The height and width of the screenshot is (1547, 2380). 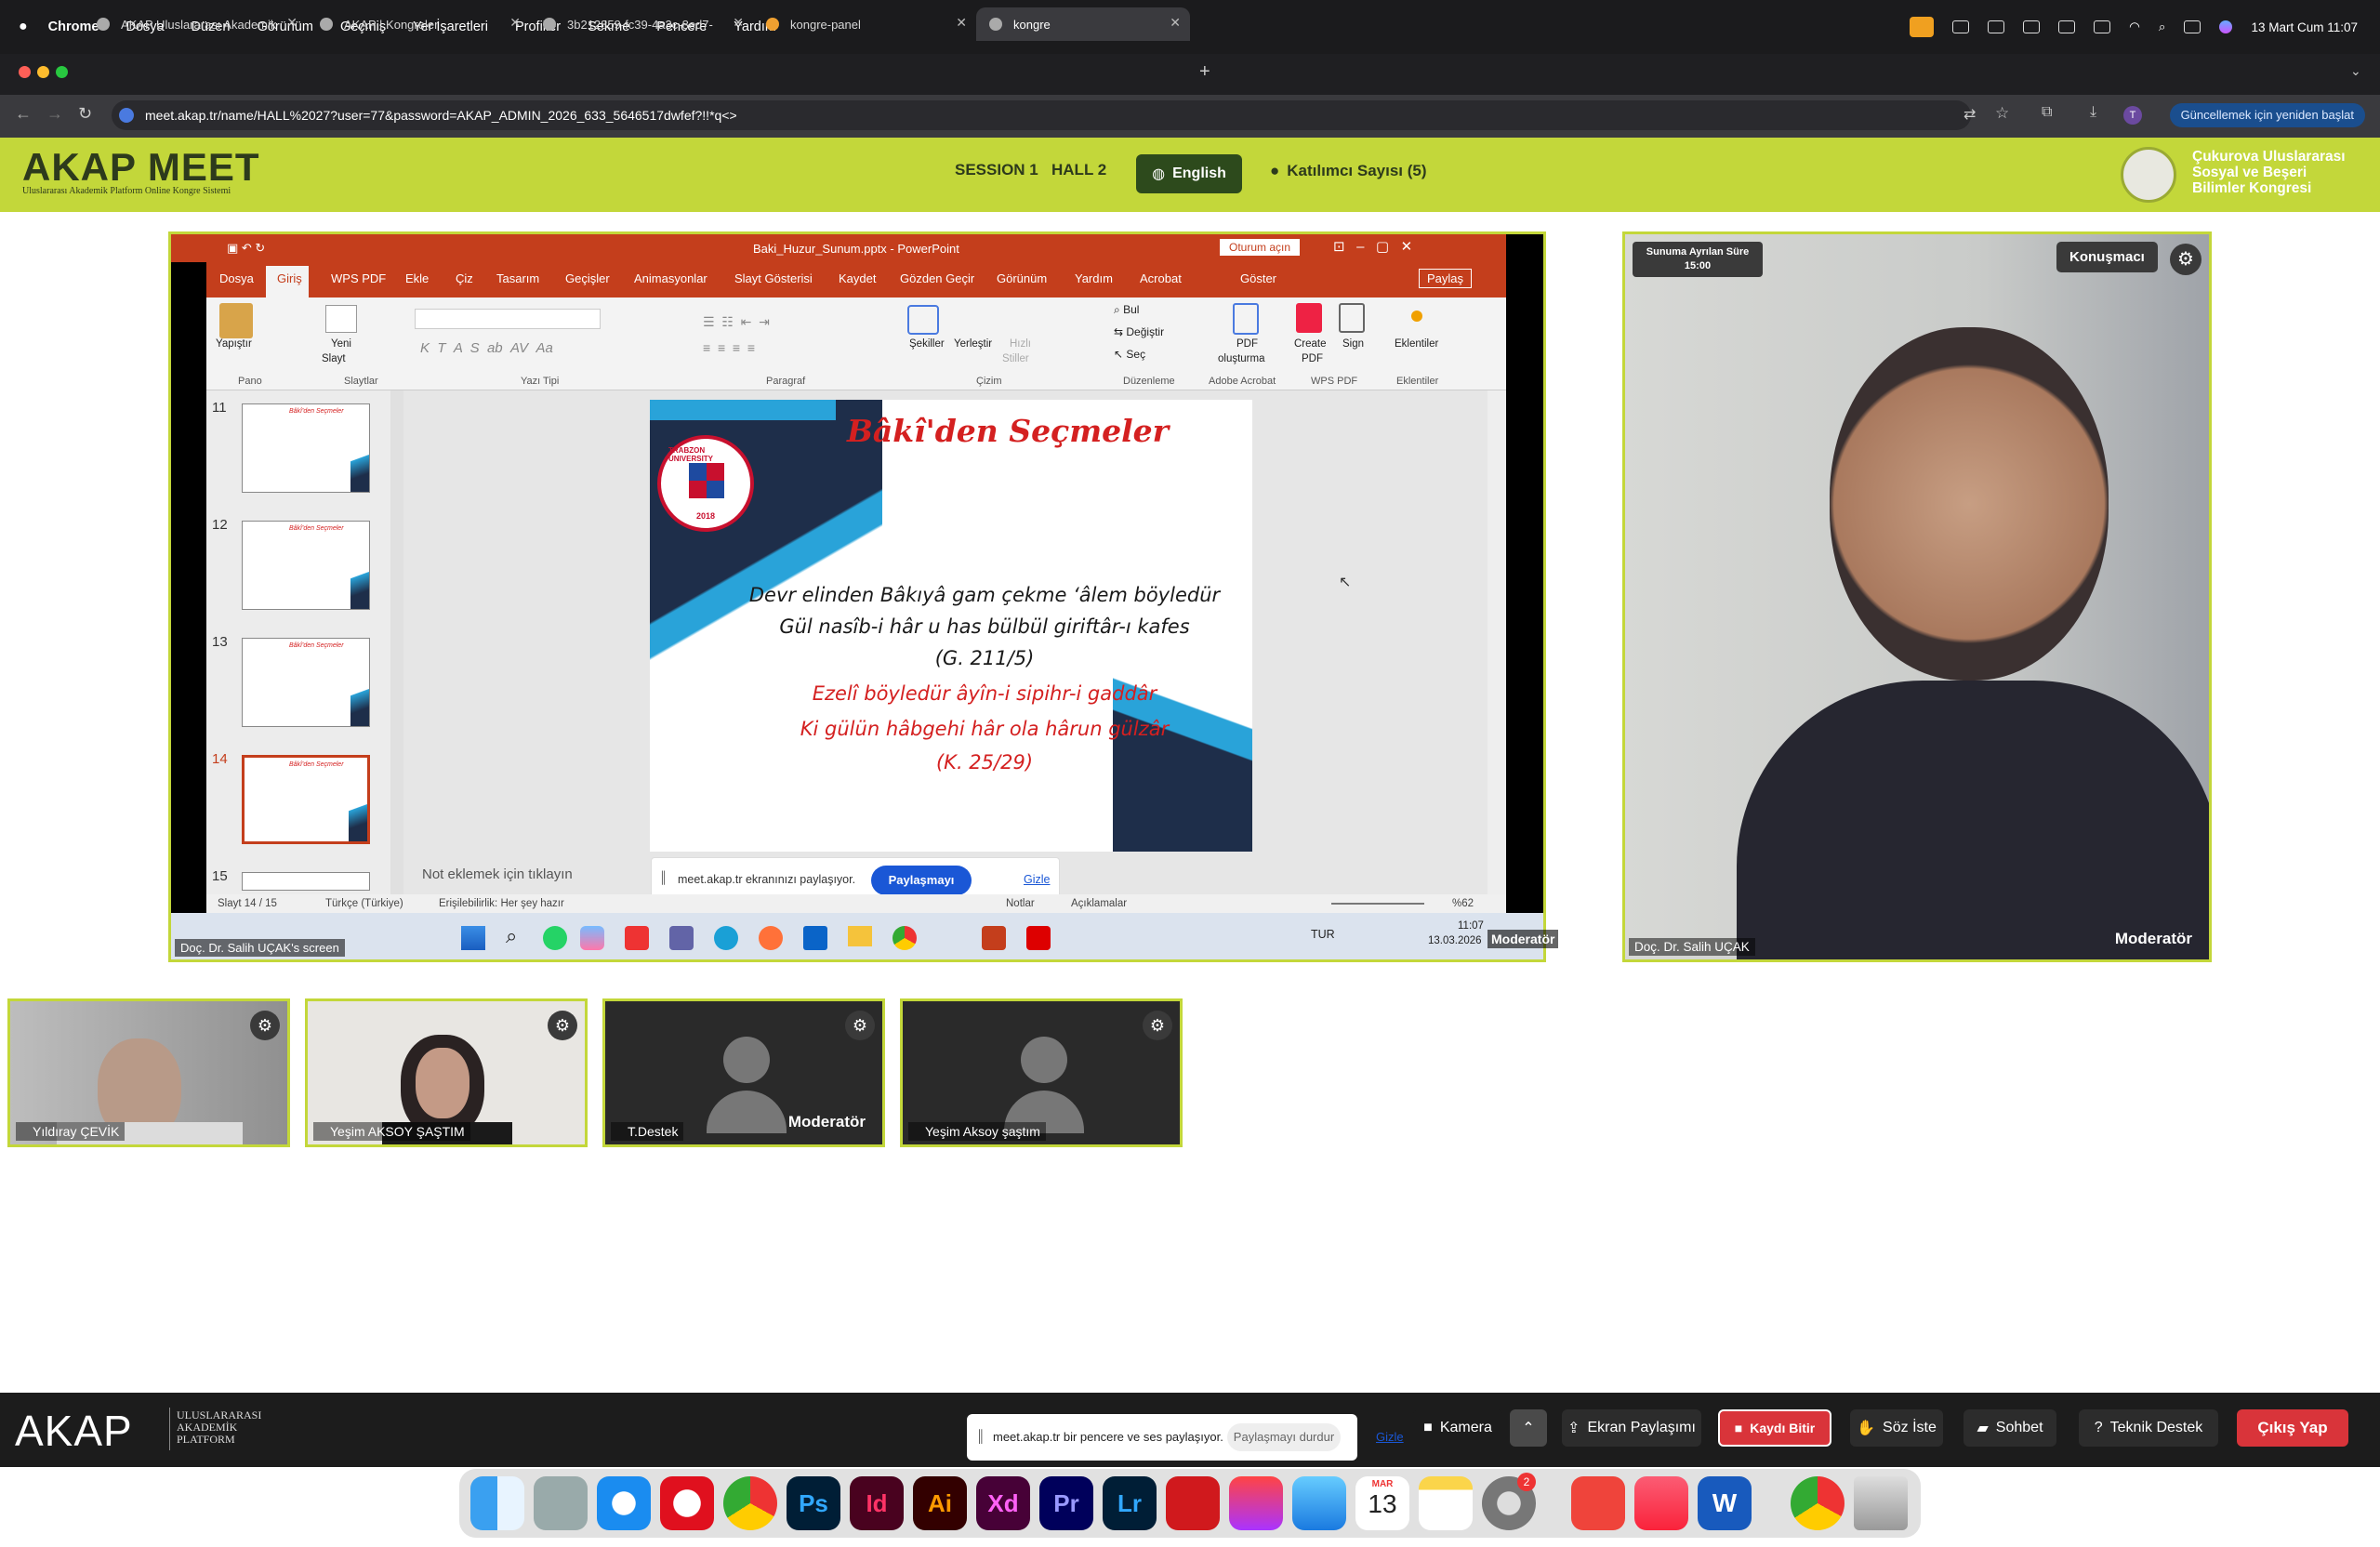 What do you see at coordinates (1457, 1428) in the screenshot?
I see `camera-button: ■ Kamera` at bounding box center [1457, 1428].